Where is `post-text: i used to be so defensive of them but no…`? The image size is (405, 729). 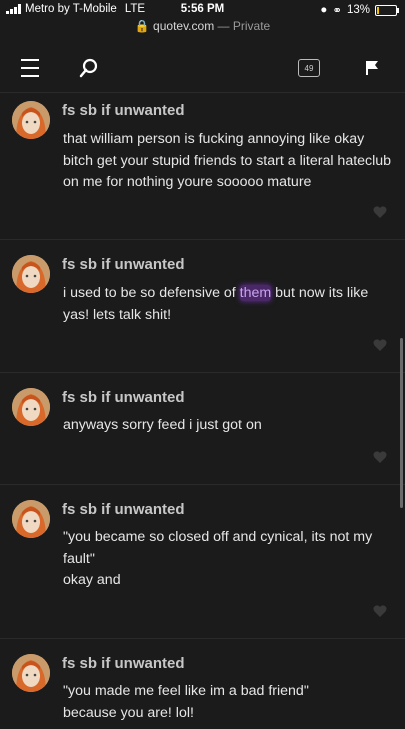 post-text: i used to be so defensive of them but no… is located at coordinates (230, 304).